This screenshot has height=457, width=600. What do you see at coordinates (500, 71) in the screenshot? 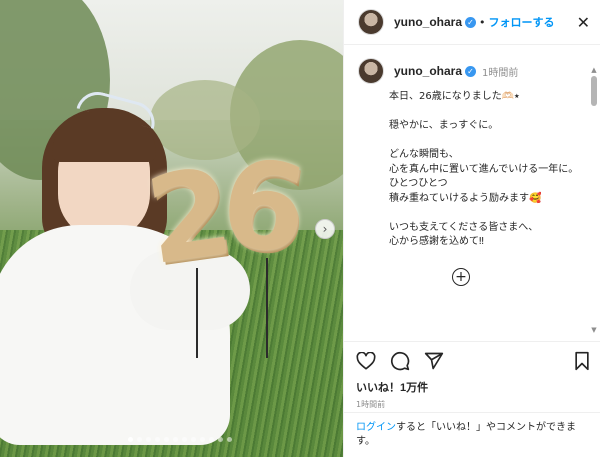
I see `caption-time: 1時間前` at bounding box center [500, 71].